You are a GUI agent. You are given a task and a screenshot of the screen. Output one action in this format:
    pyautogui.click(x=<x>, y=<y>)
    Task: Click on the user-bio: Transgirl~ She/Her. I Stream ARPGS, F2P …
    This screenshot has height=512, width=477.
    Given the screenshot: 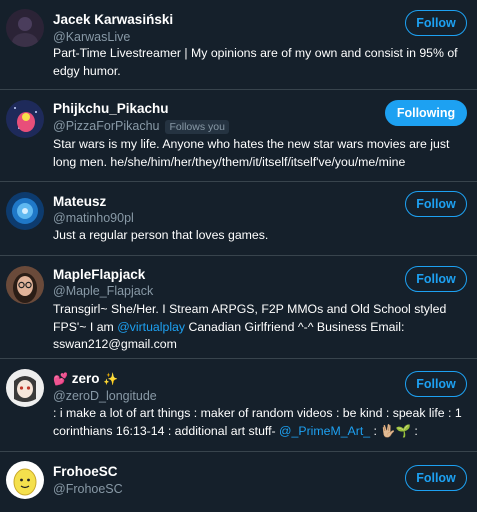 What is the action you would take?
    pyautogui.click(x=258, y=327)
    